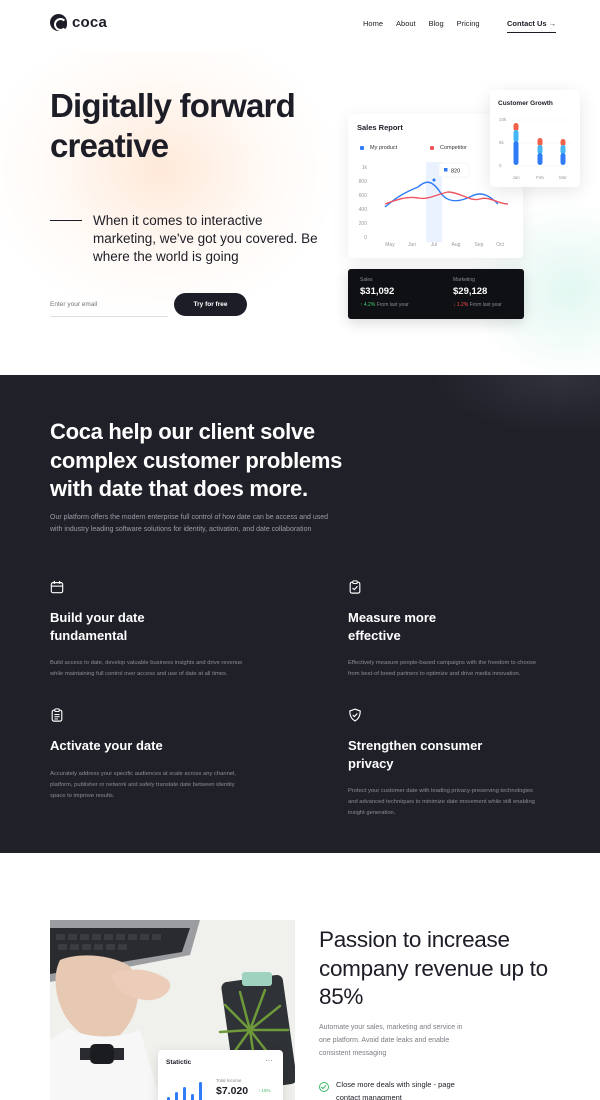 This screenshot has height=1100, width=600. What do you see at coordinates (232, 1091) in the screenshot?
I see `widget-value: $7.020` at bounding box center [232, 1091].